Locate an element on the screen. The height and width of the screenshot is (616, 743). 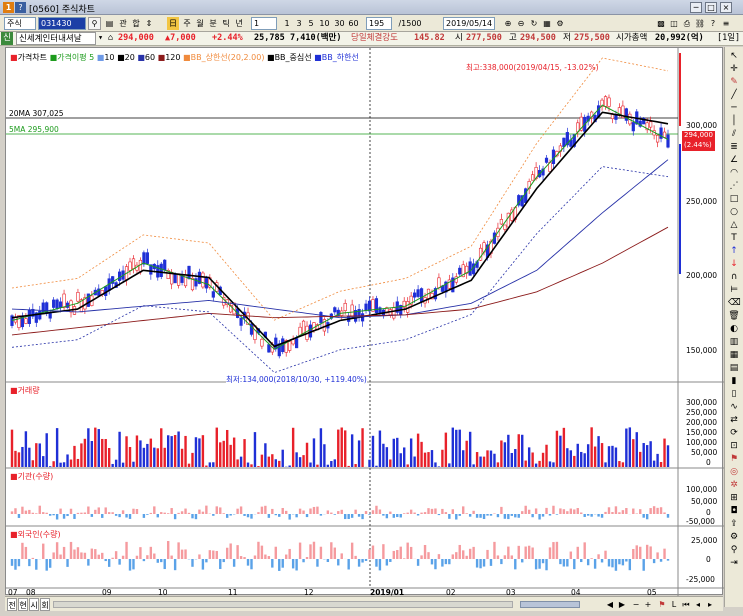
next-icon: ▸ is located at coordinates (710, 604).